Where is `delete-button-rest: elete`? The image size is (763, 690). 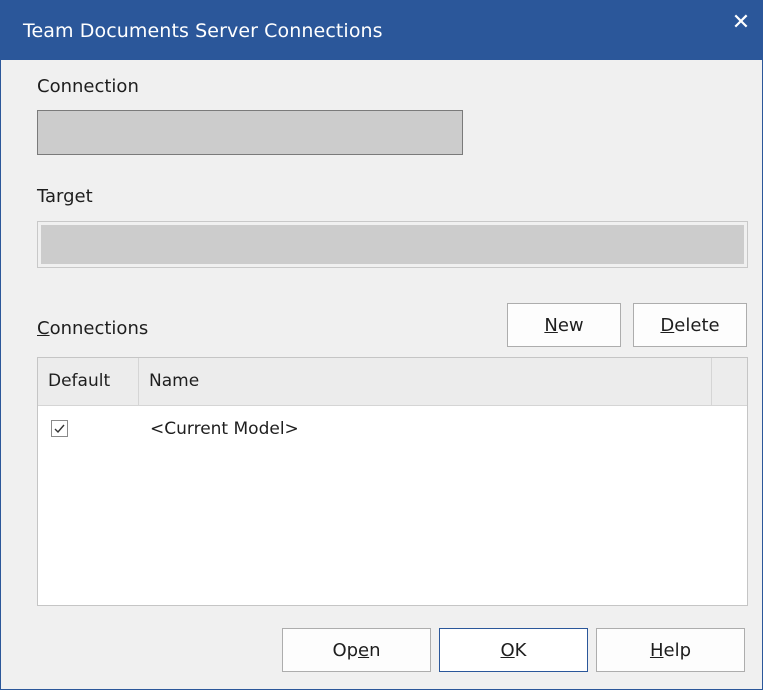
delete-button-rest: elete is located at coordinates (697, 325).